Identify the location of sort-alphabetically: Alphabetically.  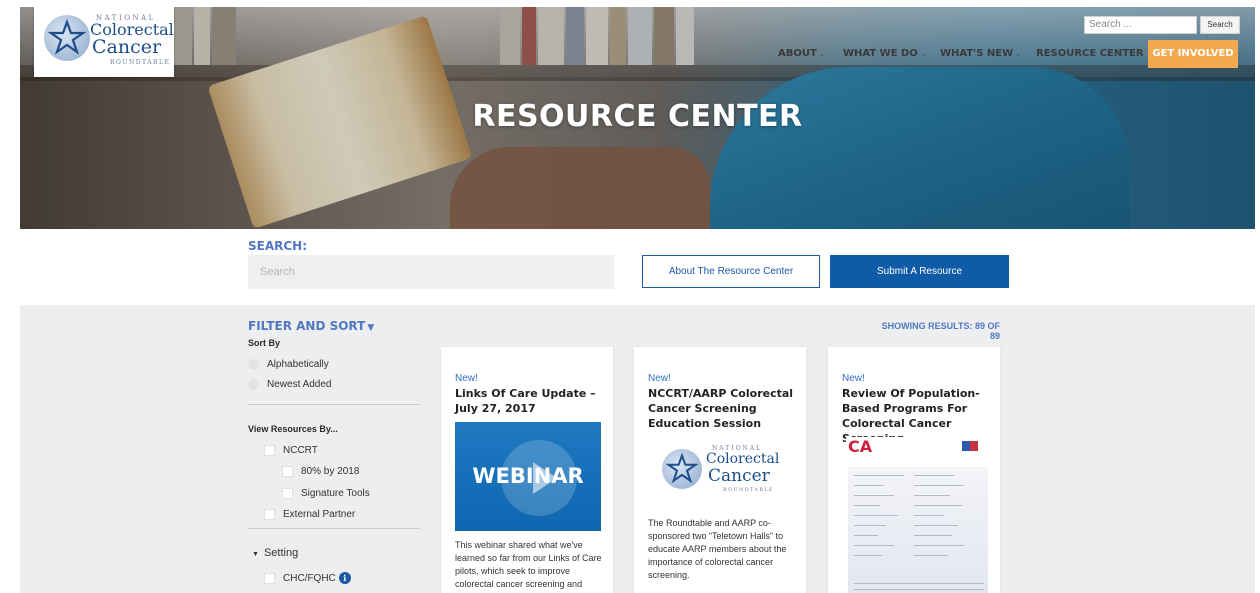
(288, 365).